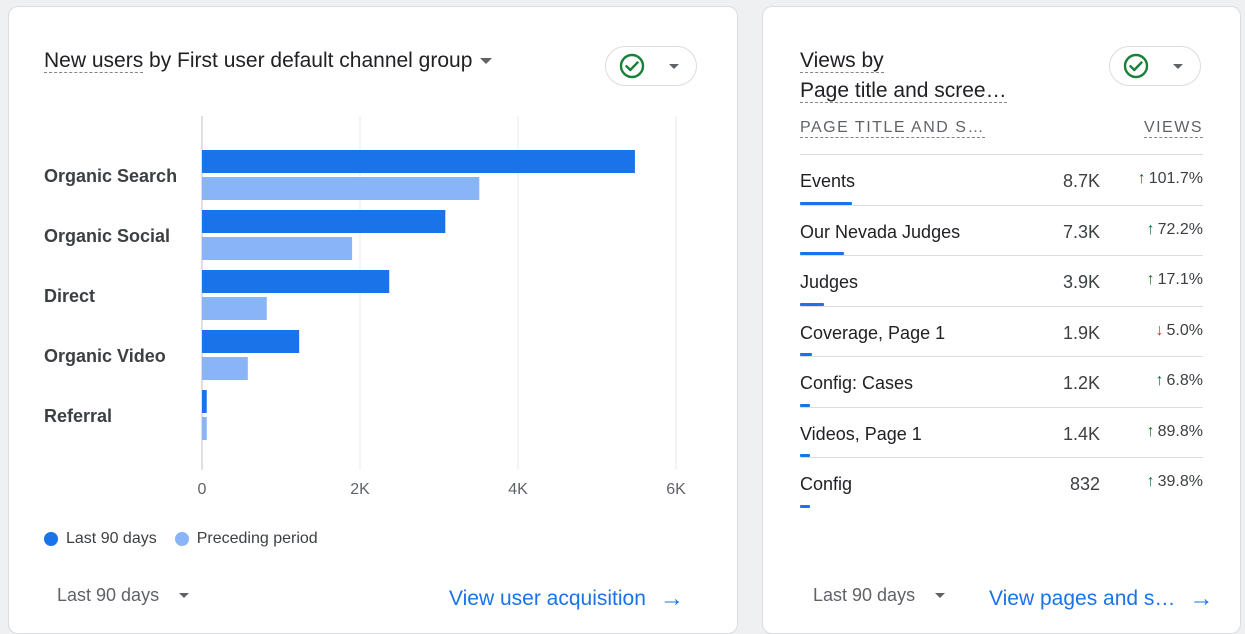 The height and width of the screenshot is (634, 1245). I want to click on views-cell: 1.9K, so click(1081, 332).